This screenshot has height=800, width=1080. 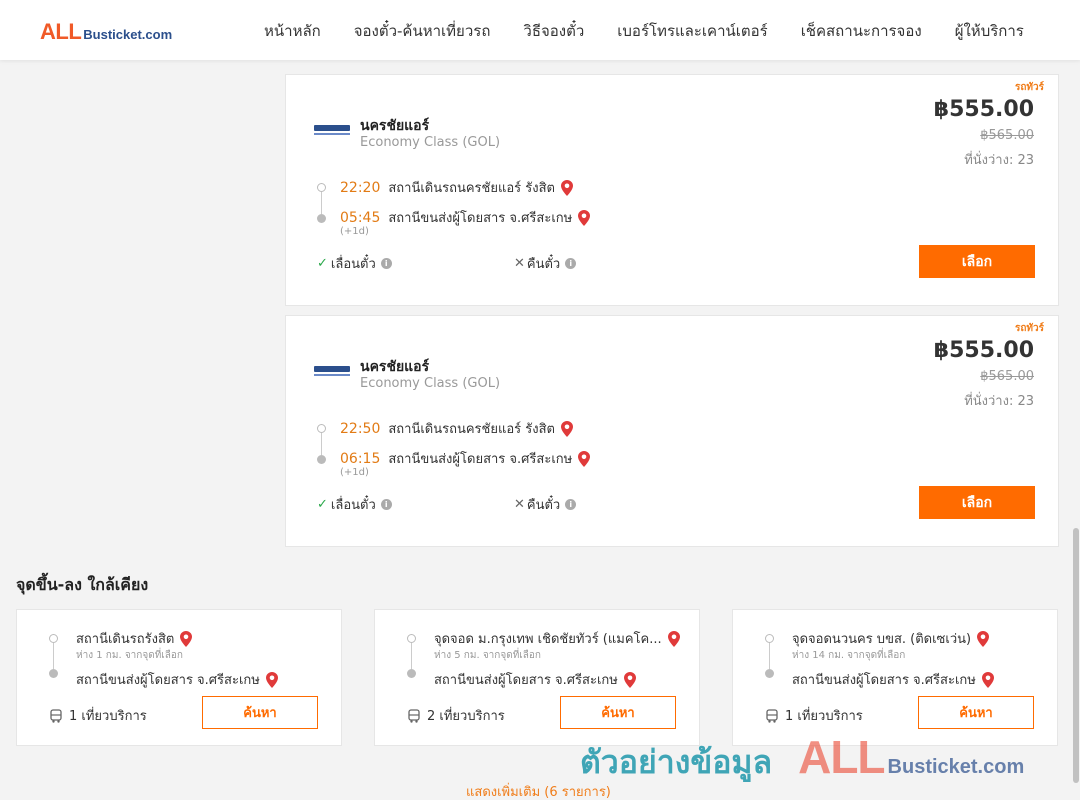 What do you see at coordinates (129, 655) in the screenshot?
I see `nearby-distance: ห่าง 1 กม. จากจุดที่เลือก` at bounding box center [129, 655].